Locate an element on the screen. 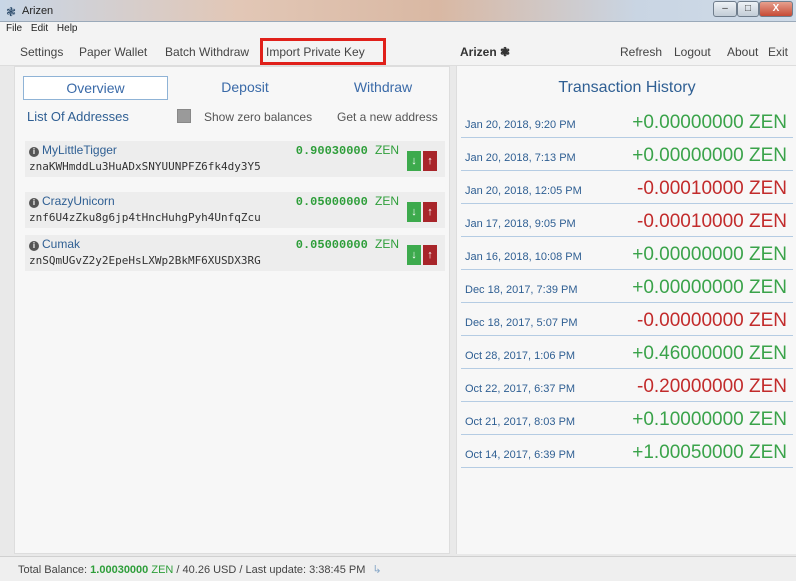  menu-bar: File Edit Help is located at coordinates (398, 29).